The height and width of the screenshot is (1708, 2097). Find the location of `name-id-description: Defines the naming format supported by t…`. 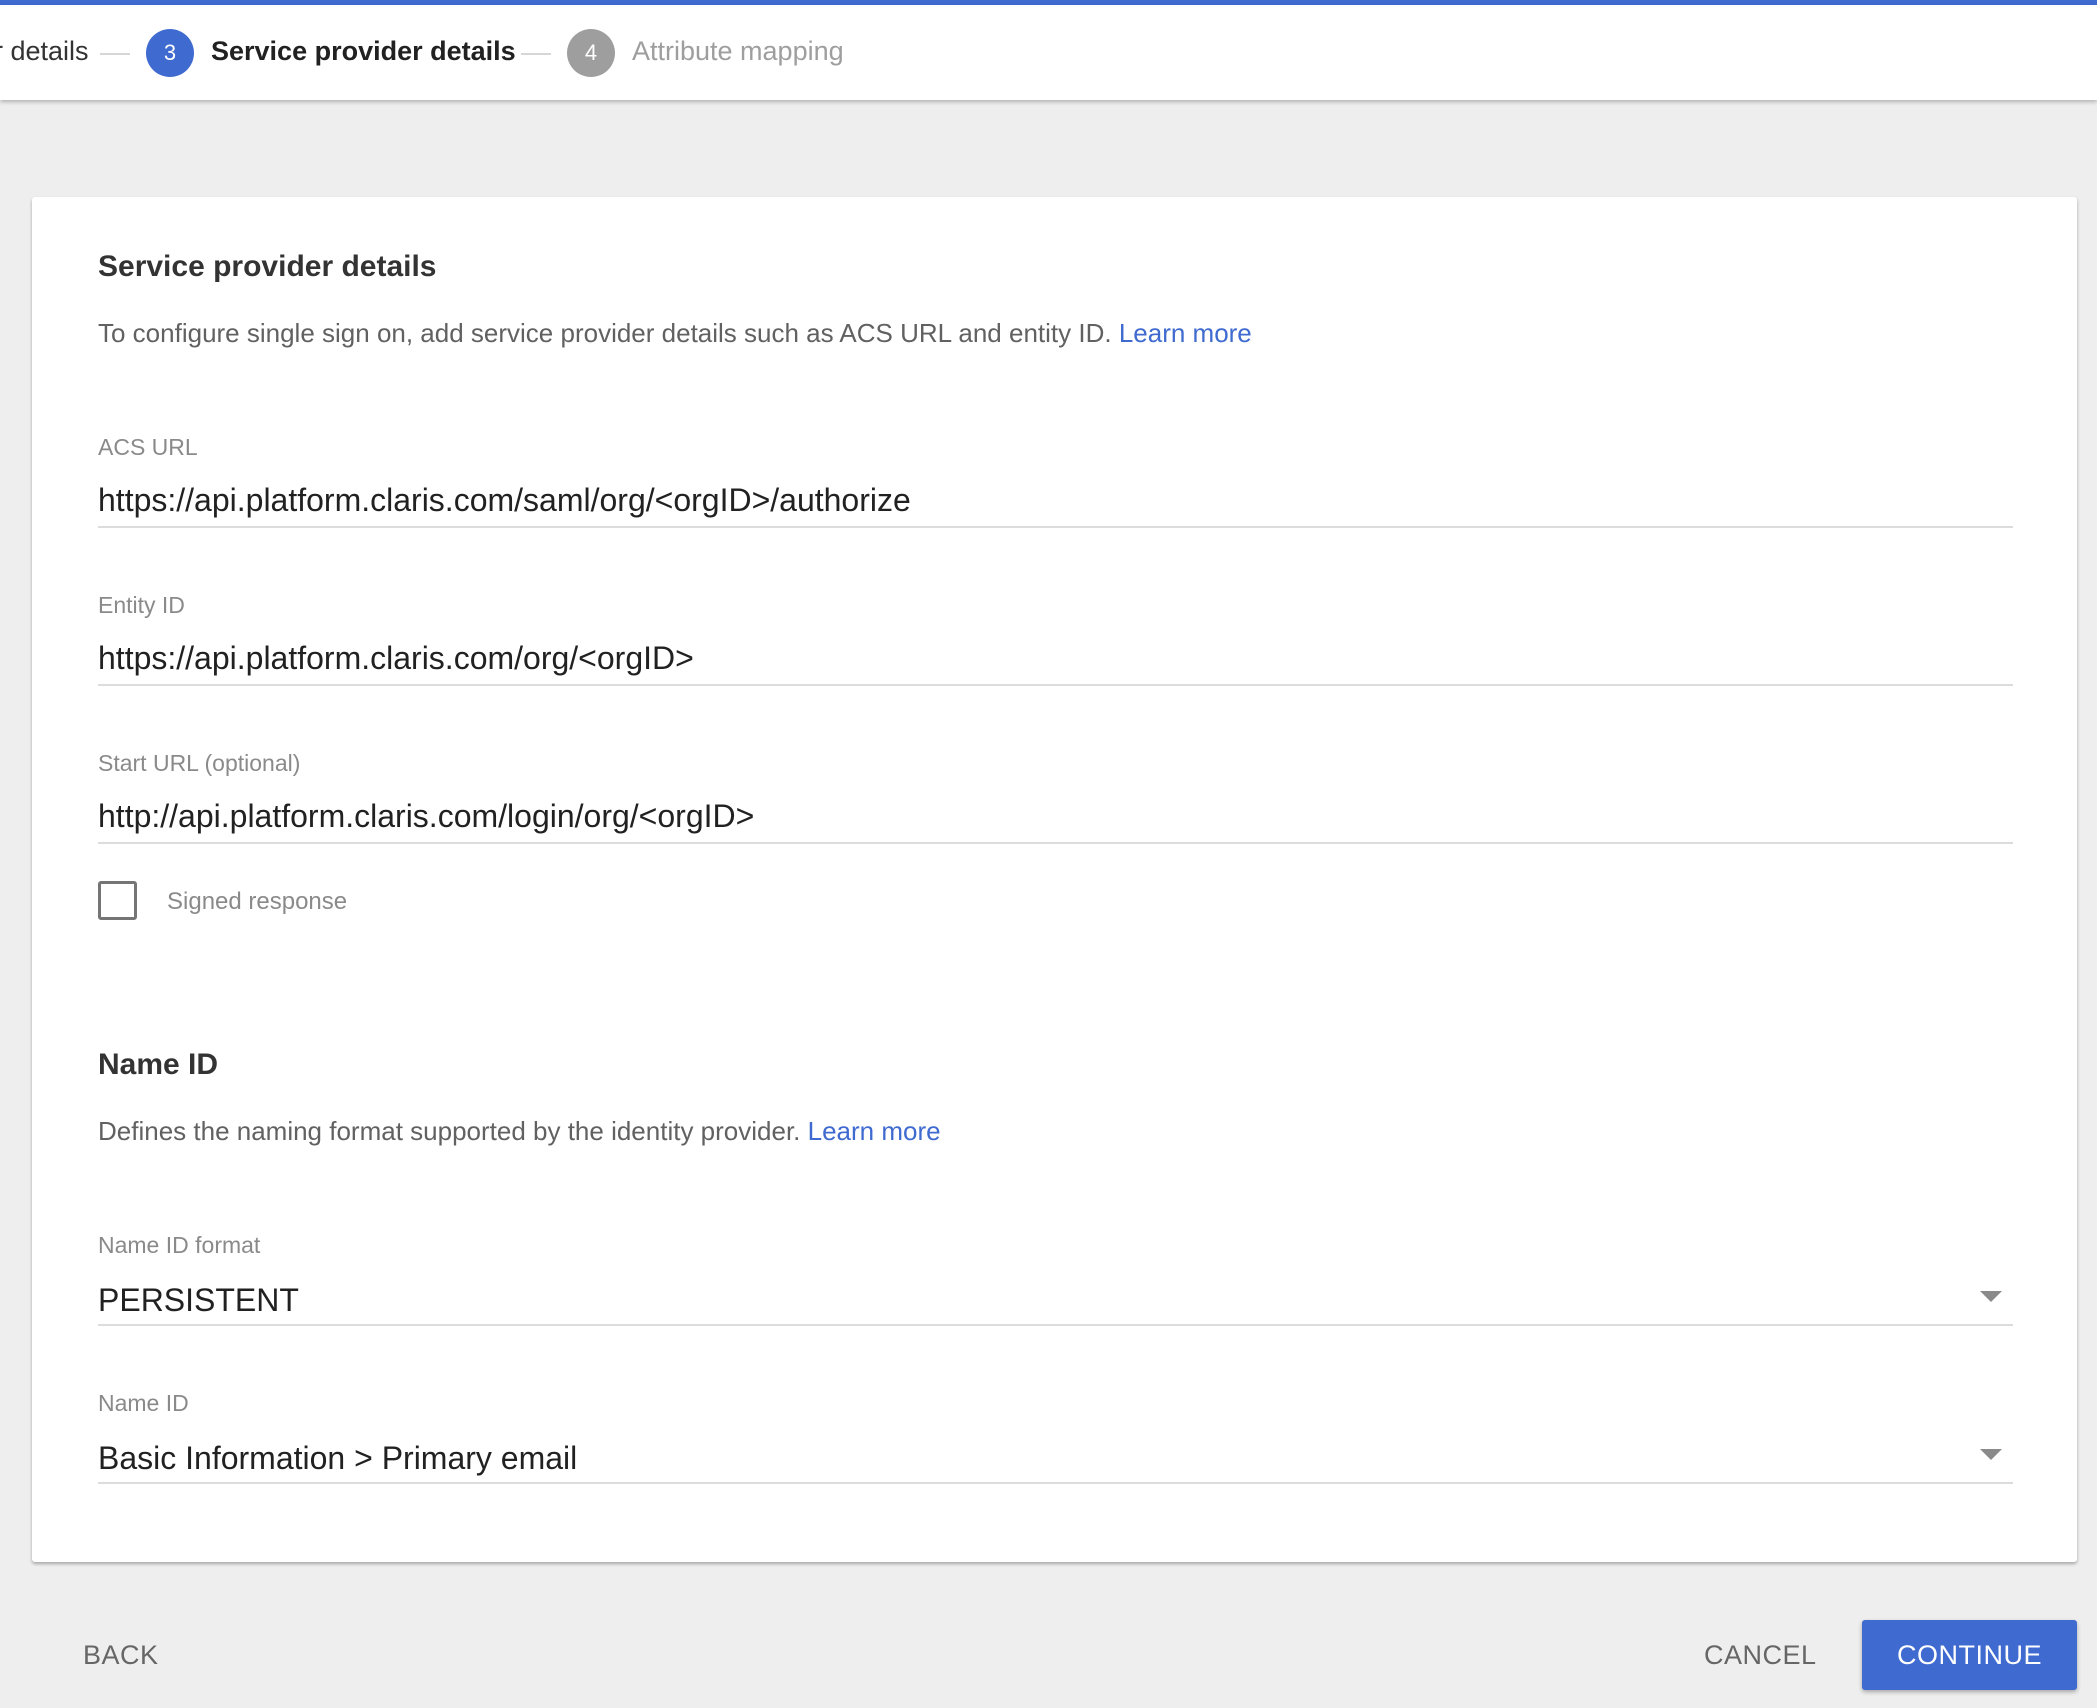

name-id-description: Defines the naming format supported by t… is located at coordinates (519, 1131).